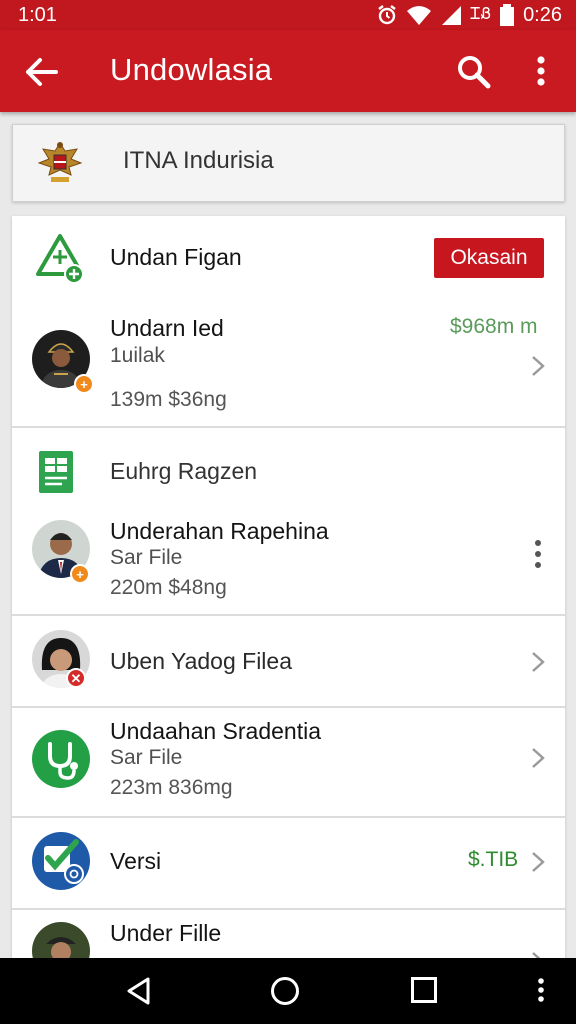 The width and height of the screenshot is (576, 1024). Describe the element at coordinates (288, 163) in the screenshot. I see `organization-header: ITNA Indurisia` at that location.